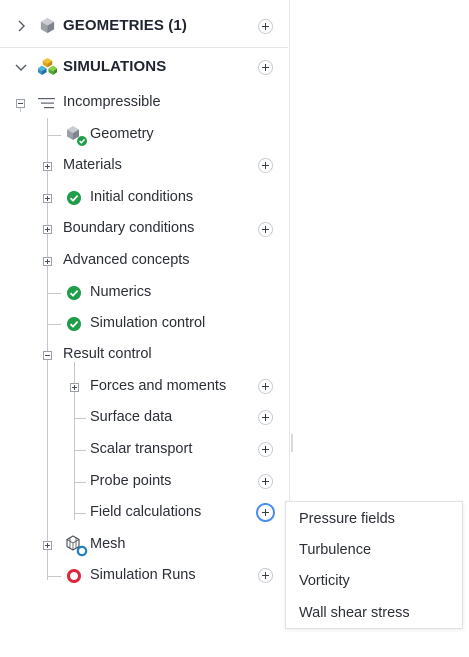  I want to click on tree-item-label: Materials, so click(92, 165).